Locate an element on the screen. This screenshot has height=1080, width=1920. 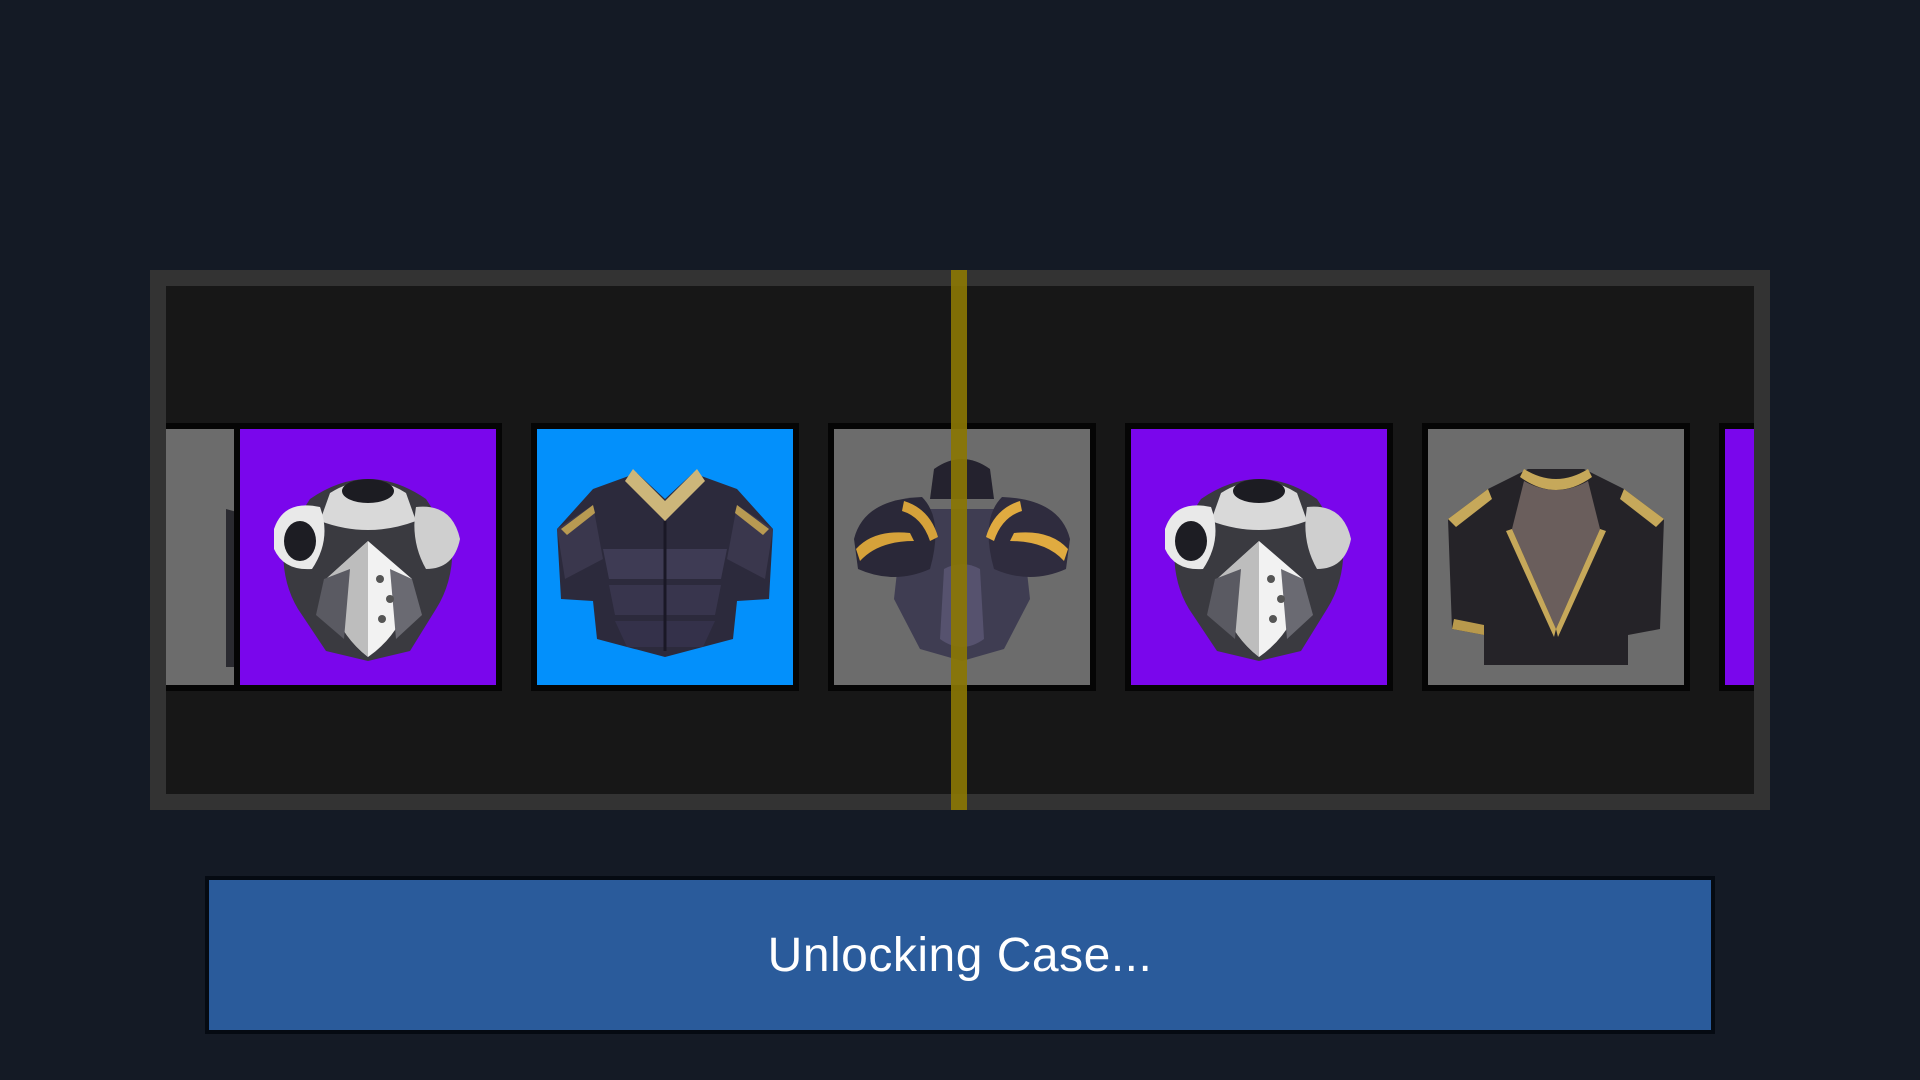
dark-gold-trim-armor-icon is located at coordinates (665, 563).